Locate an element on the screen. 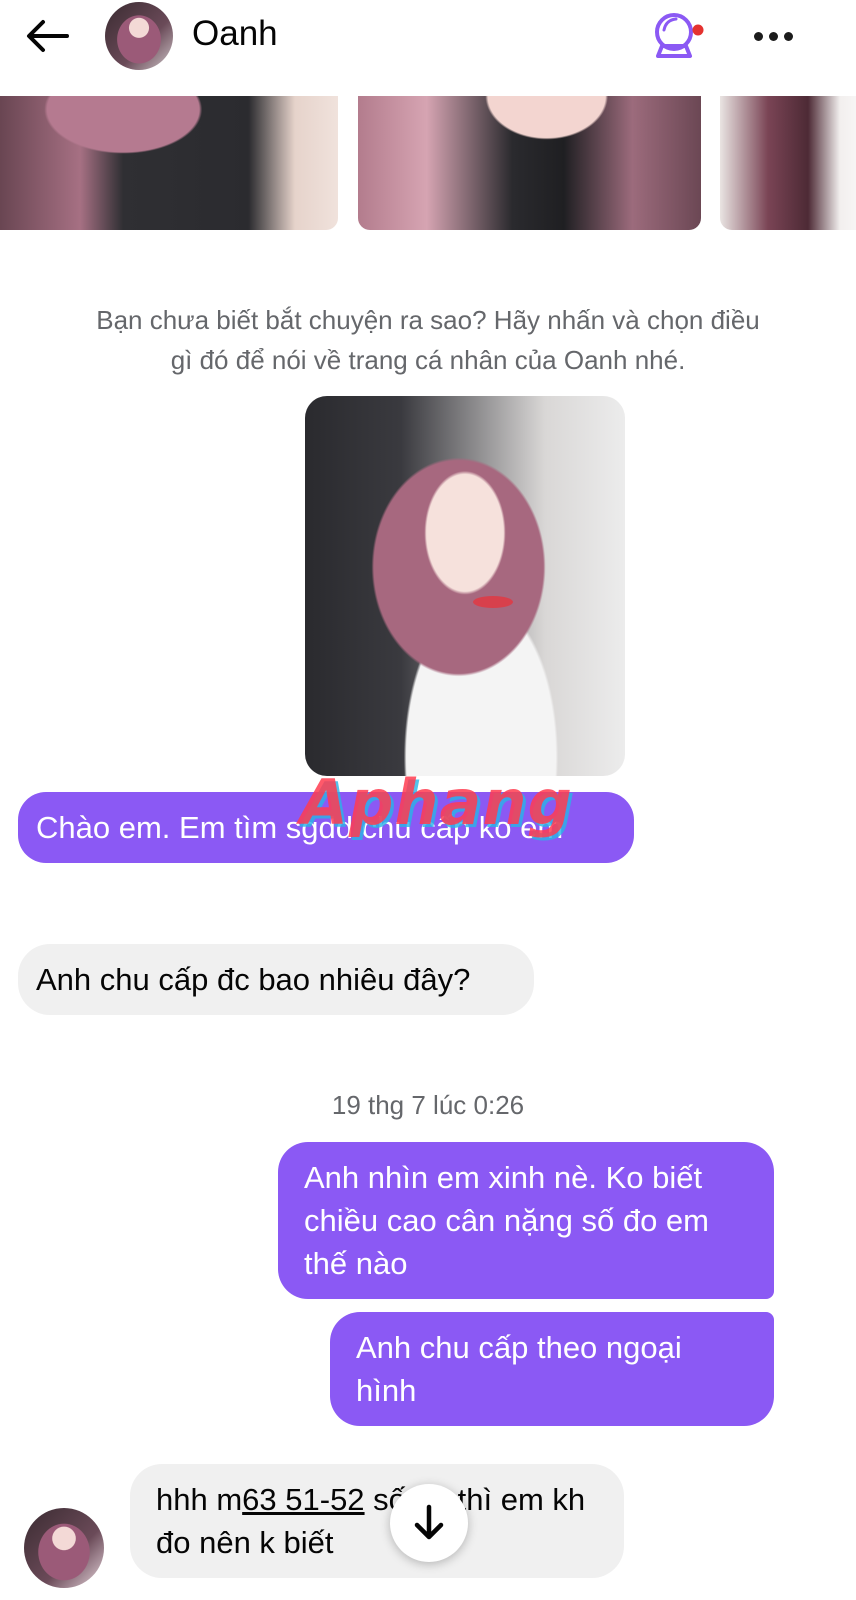  arrow-left-icon is located at coordinates (48, 36).